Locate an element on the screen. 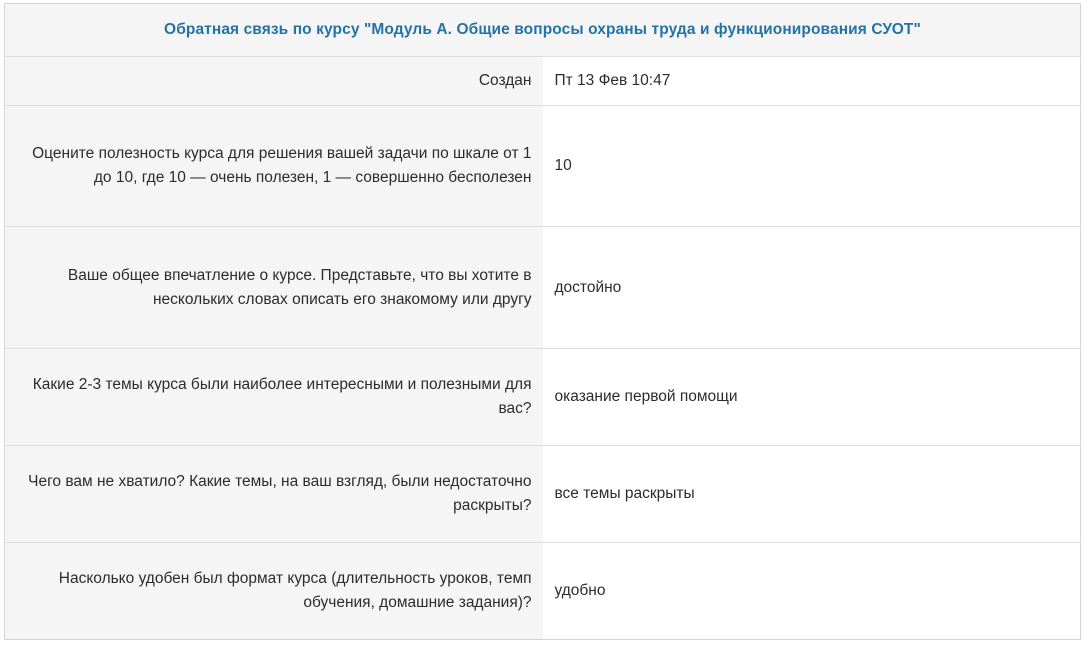  table-row-created: Создан Пт 13 Фев 10:47 is located at coordinates (542, 81).